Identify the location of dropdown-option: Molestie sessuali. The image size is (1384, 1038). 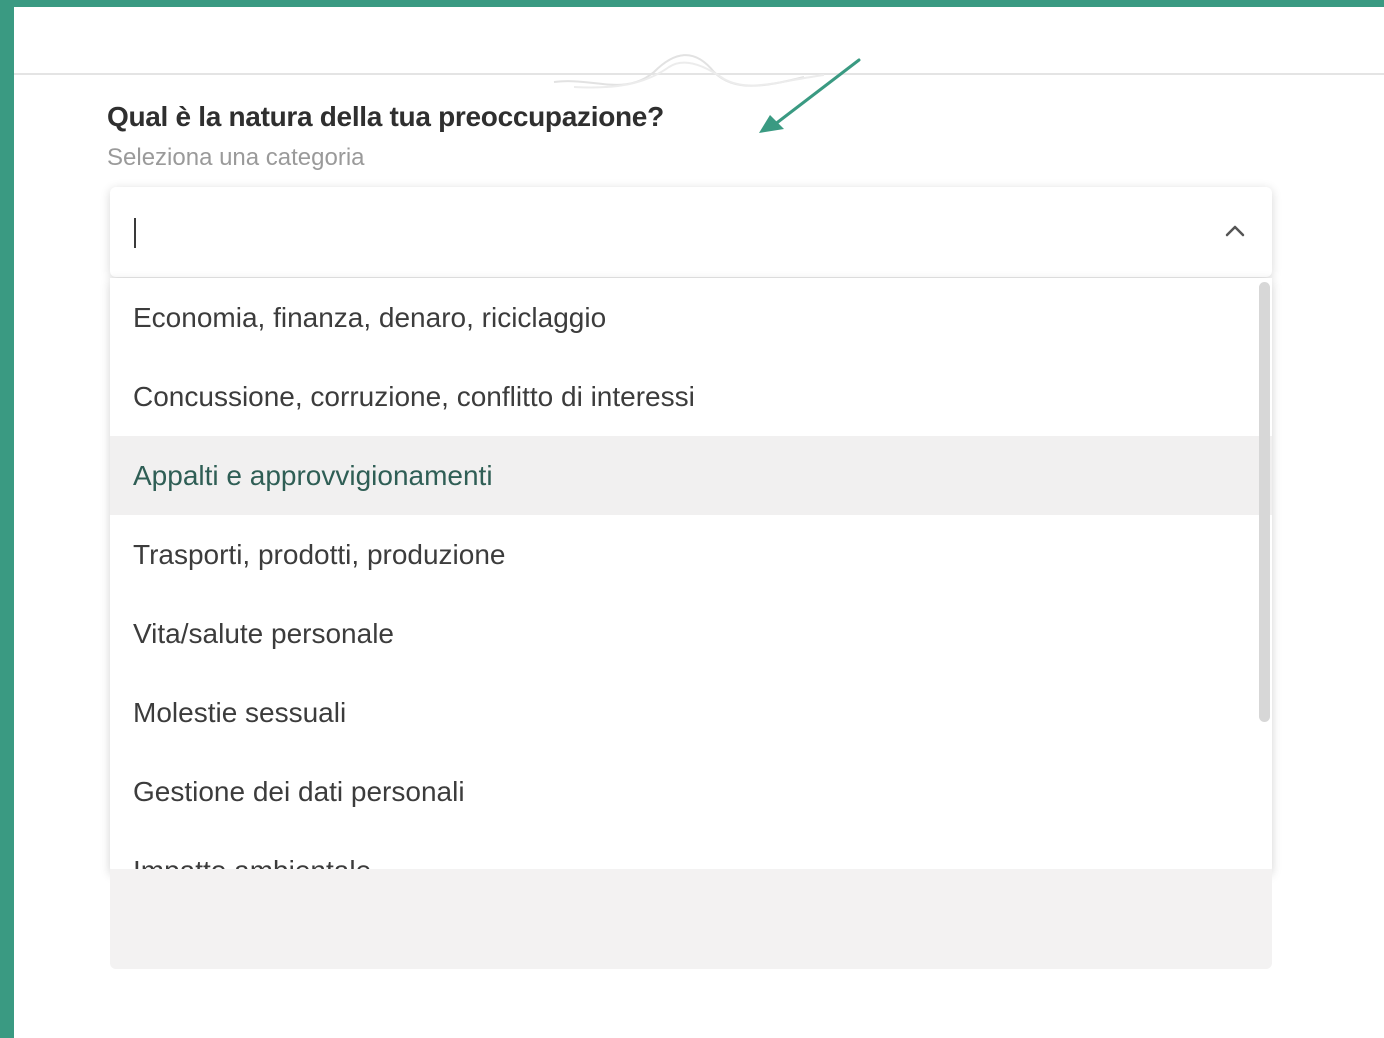
(691, 712).